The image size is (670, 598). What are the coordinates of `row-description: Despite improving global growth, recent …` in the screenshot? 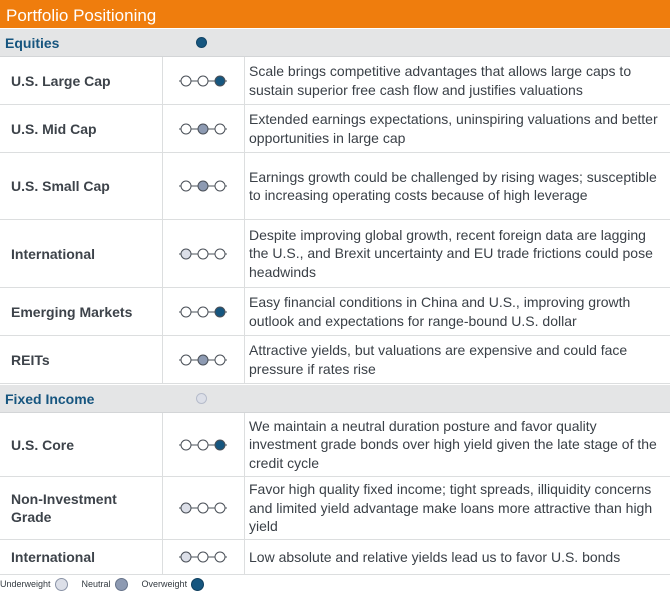 It's located at (451, 253).